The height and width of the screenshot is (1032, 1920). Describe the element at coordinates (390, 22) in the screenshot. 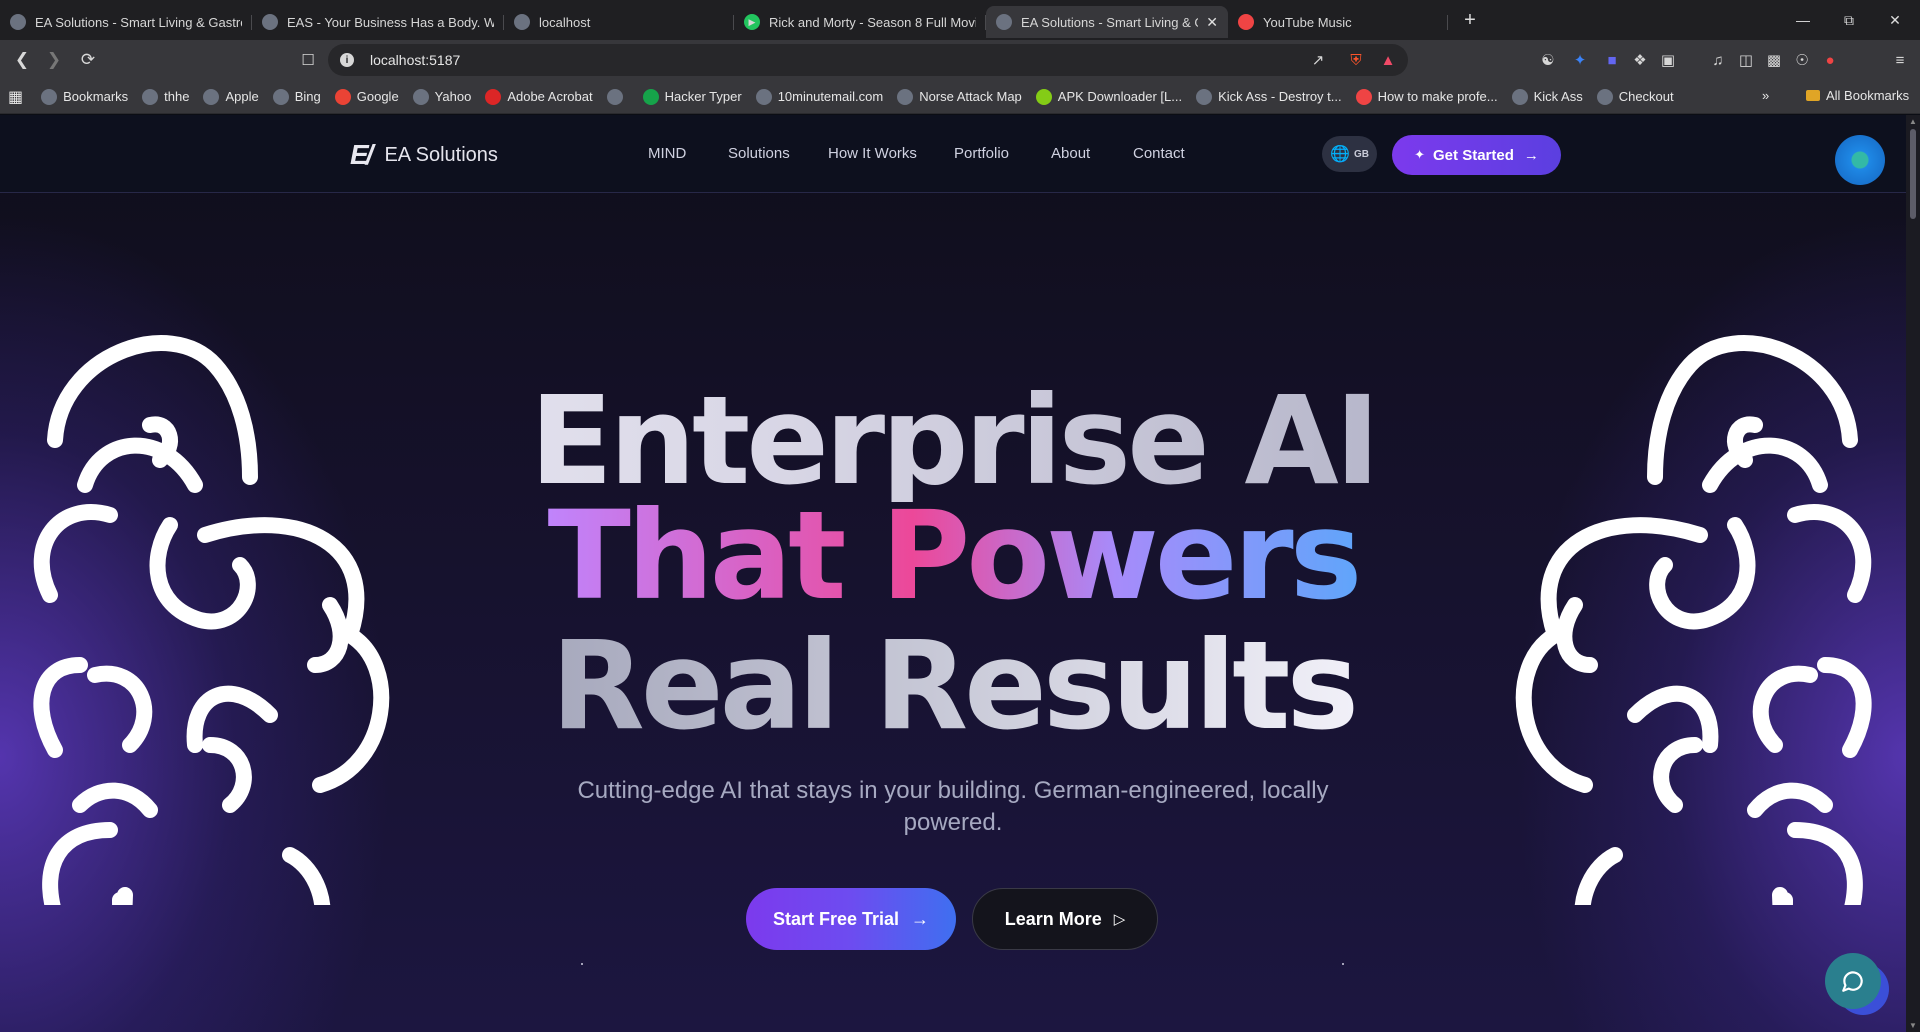

I see `tab-title: EAS - Your Business Has a Body. We` at that location.